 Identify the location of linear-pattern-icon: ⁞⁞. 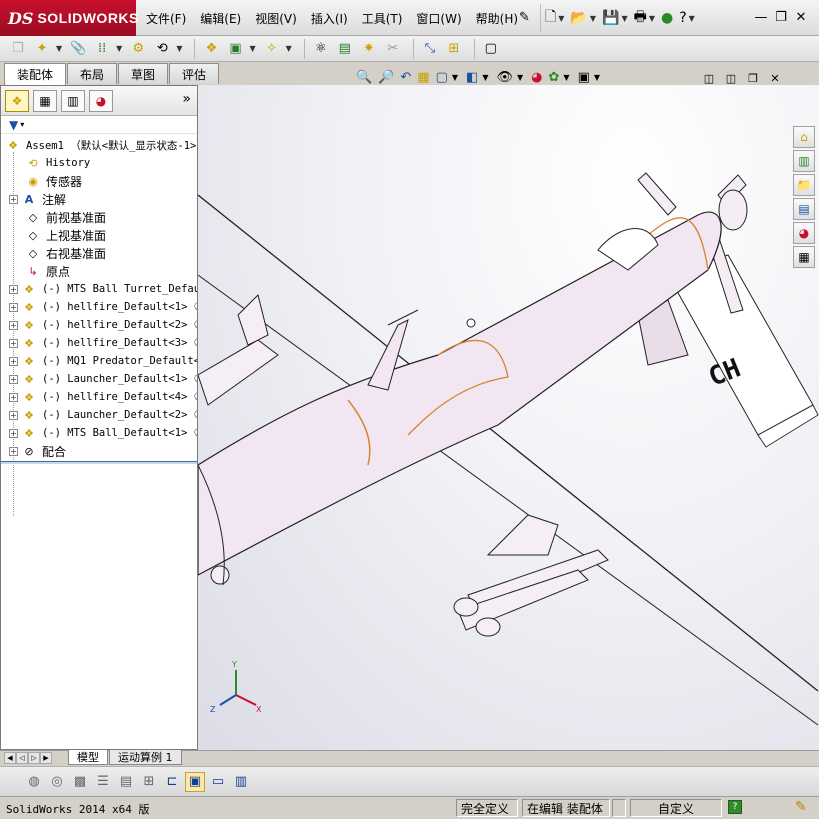
(102, 49).